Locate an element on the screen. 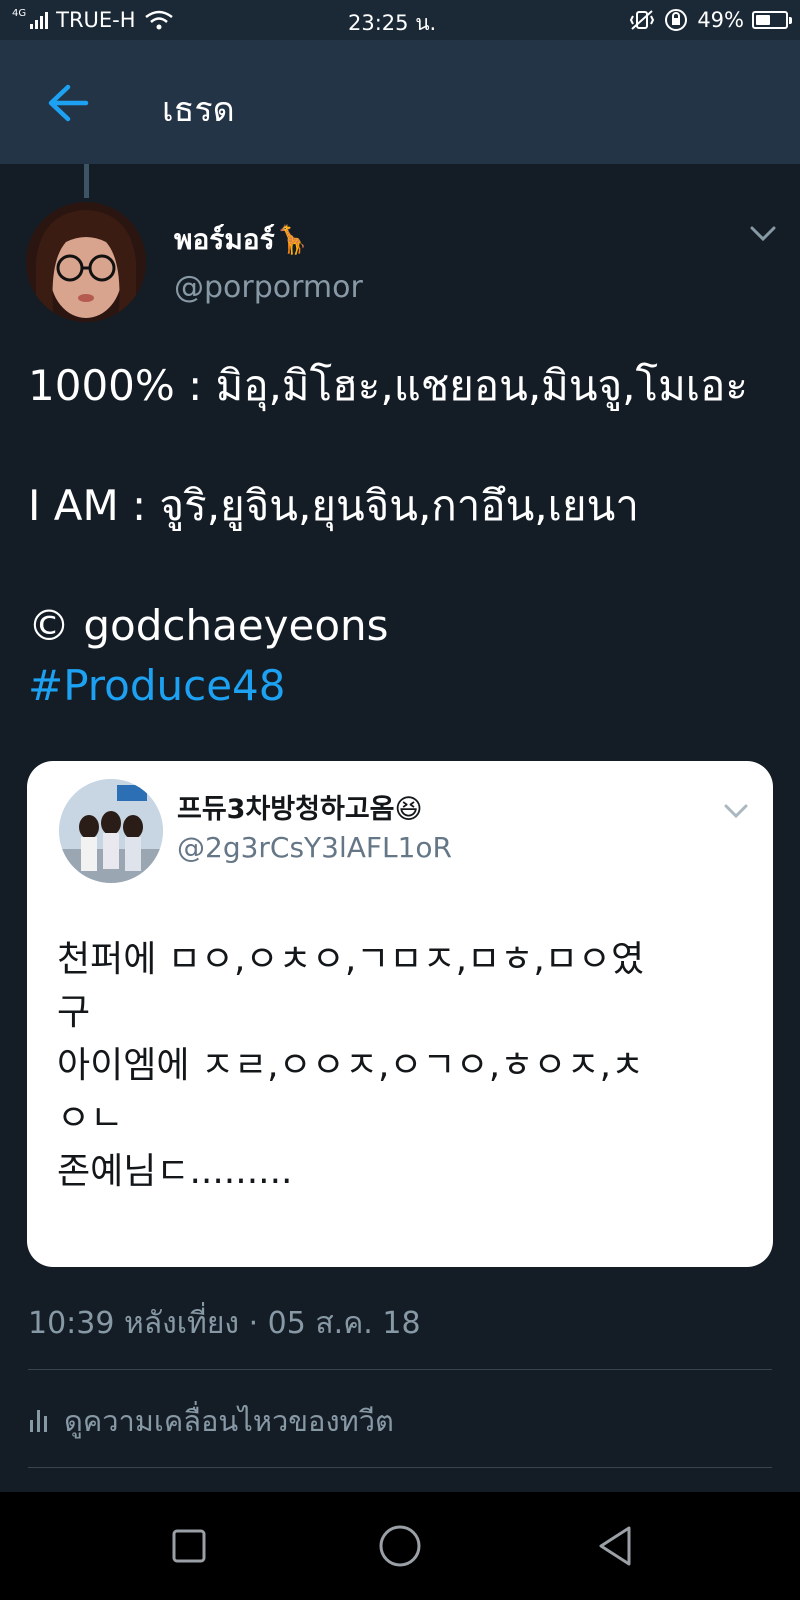 Image resolution: width=800 pixels, height=1600 pixels. tweet-activity-link: ดูความเคลื่อนไหวของทวีต is located at coordinates (211, 1421).